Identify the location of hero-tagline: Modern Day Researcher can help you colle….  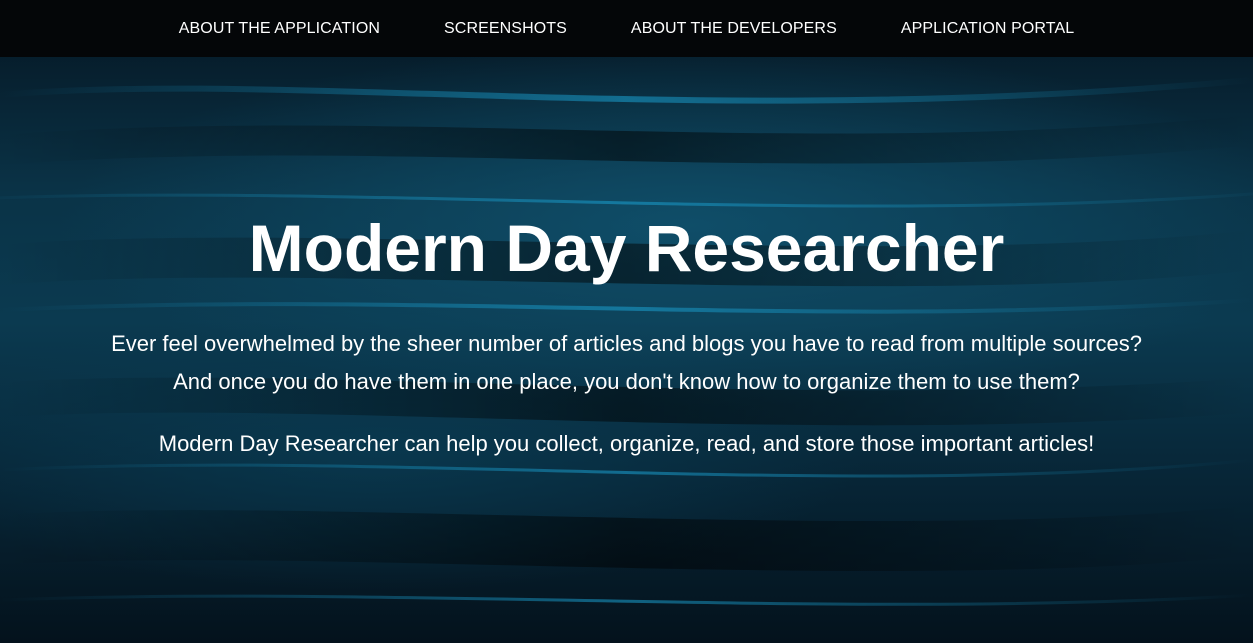
(626, 443).